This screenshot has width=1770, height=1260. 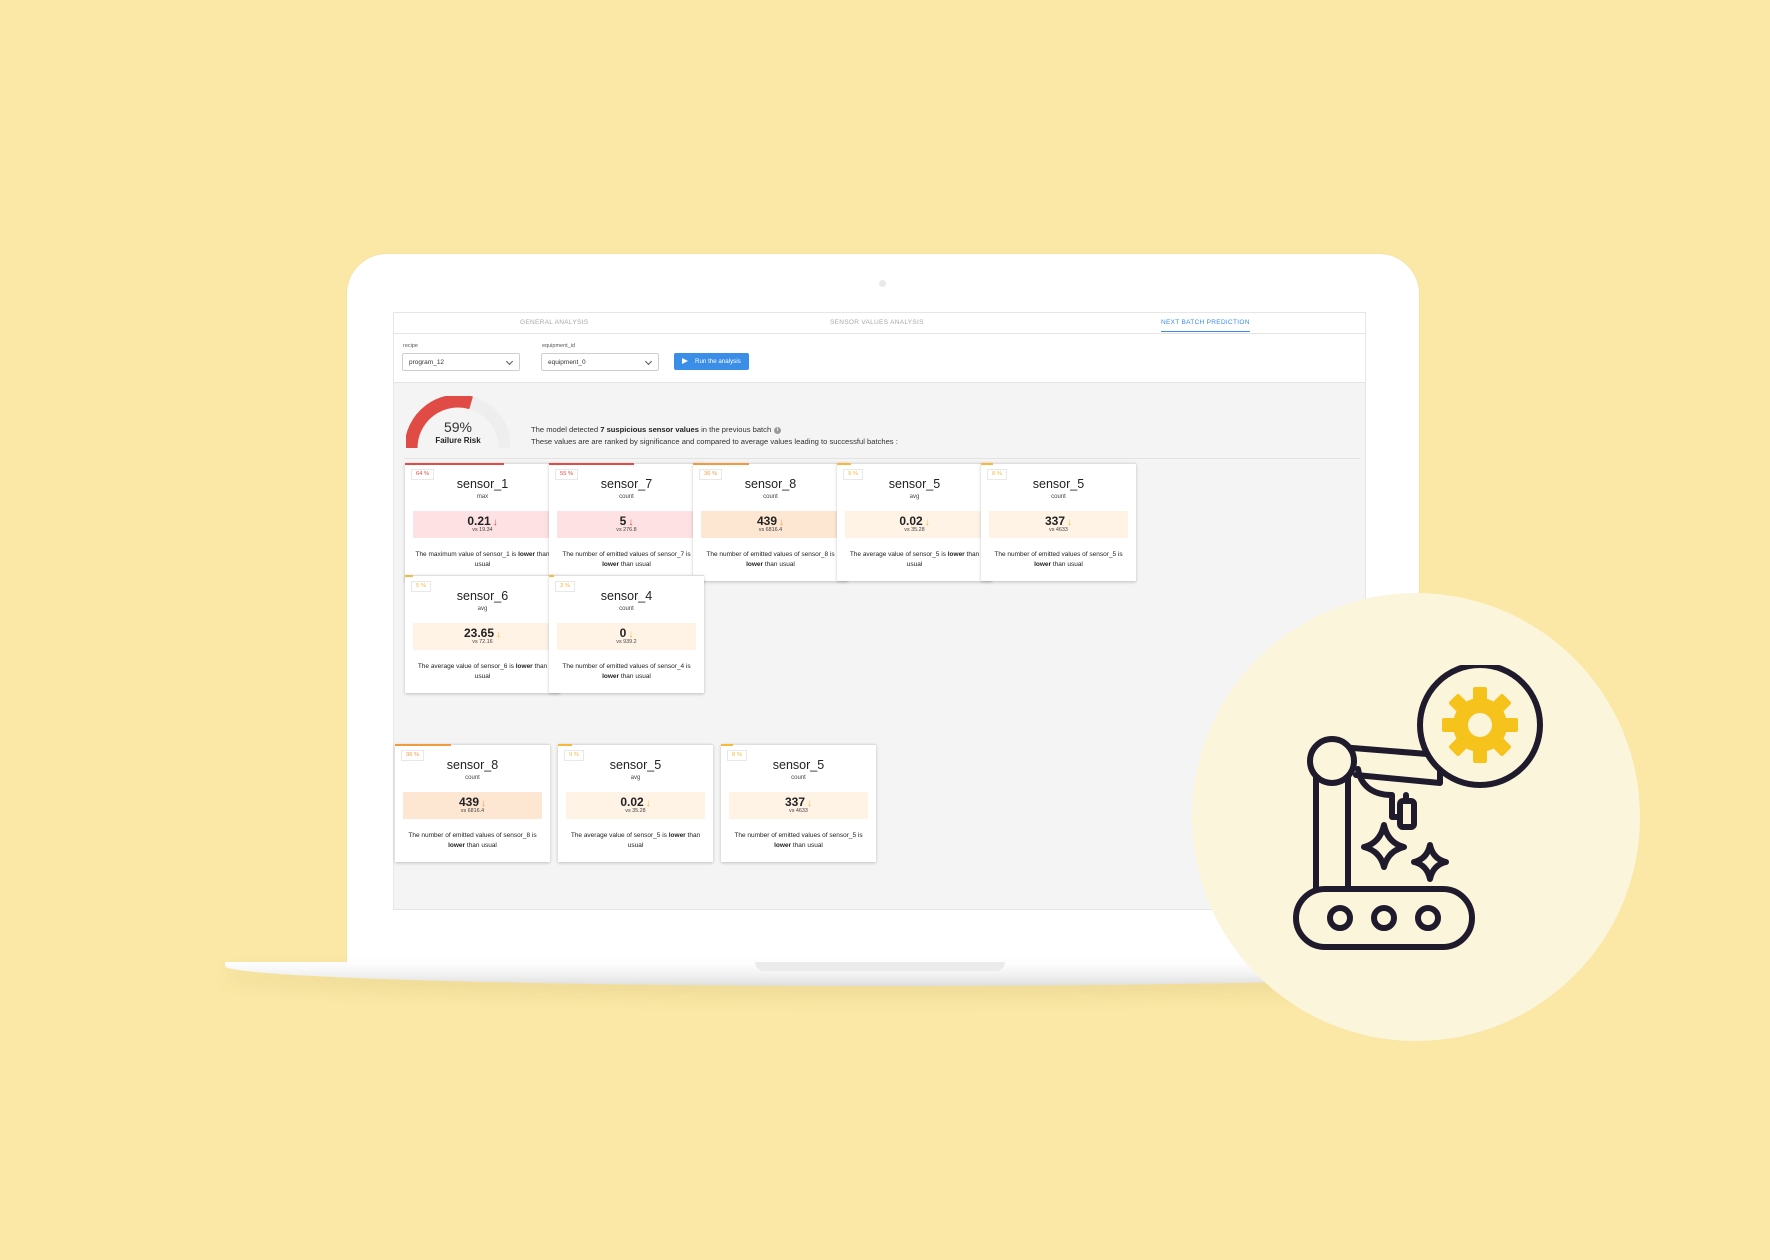 What do you see at coordinates (735, 429) in the screenshot?
I see `summary-text-end: in the previous batch` at bounding box center [735, 429].